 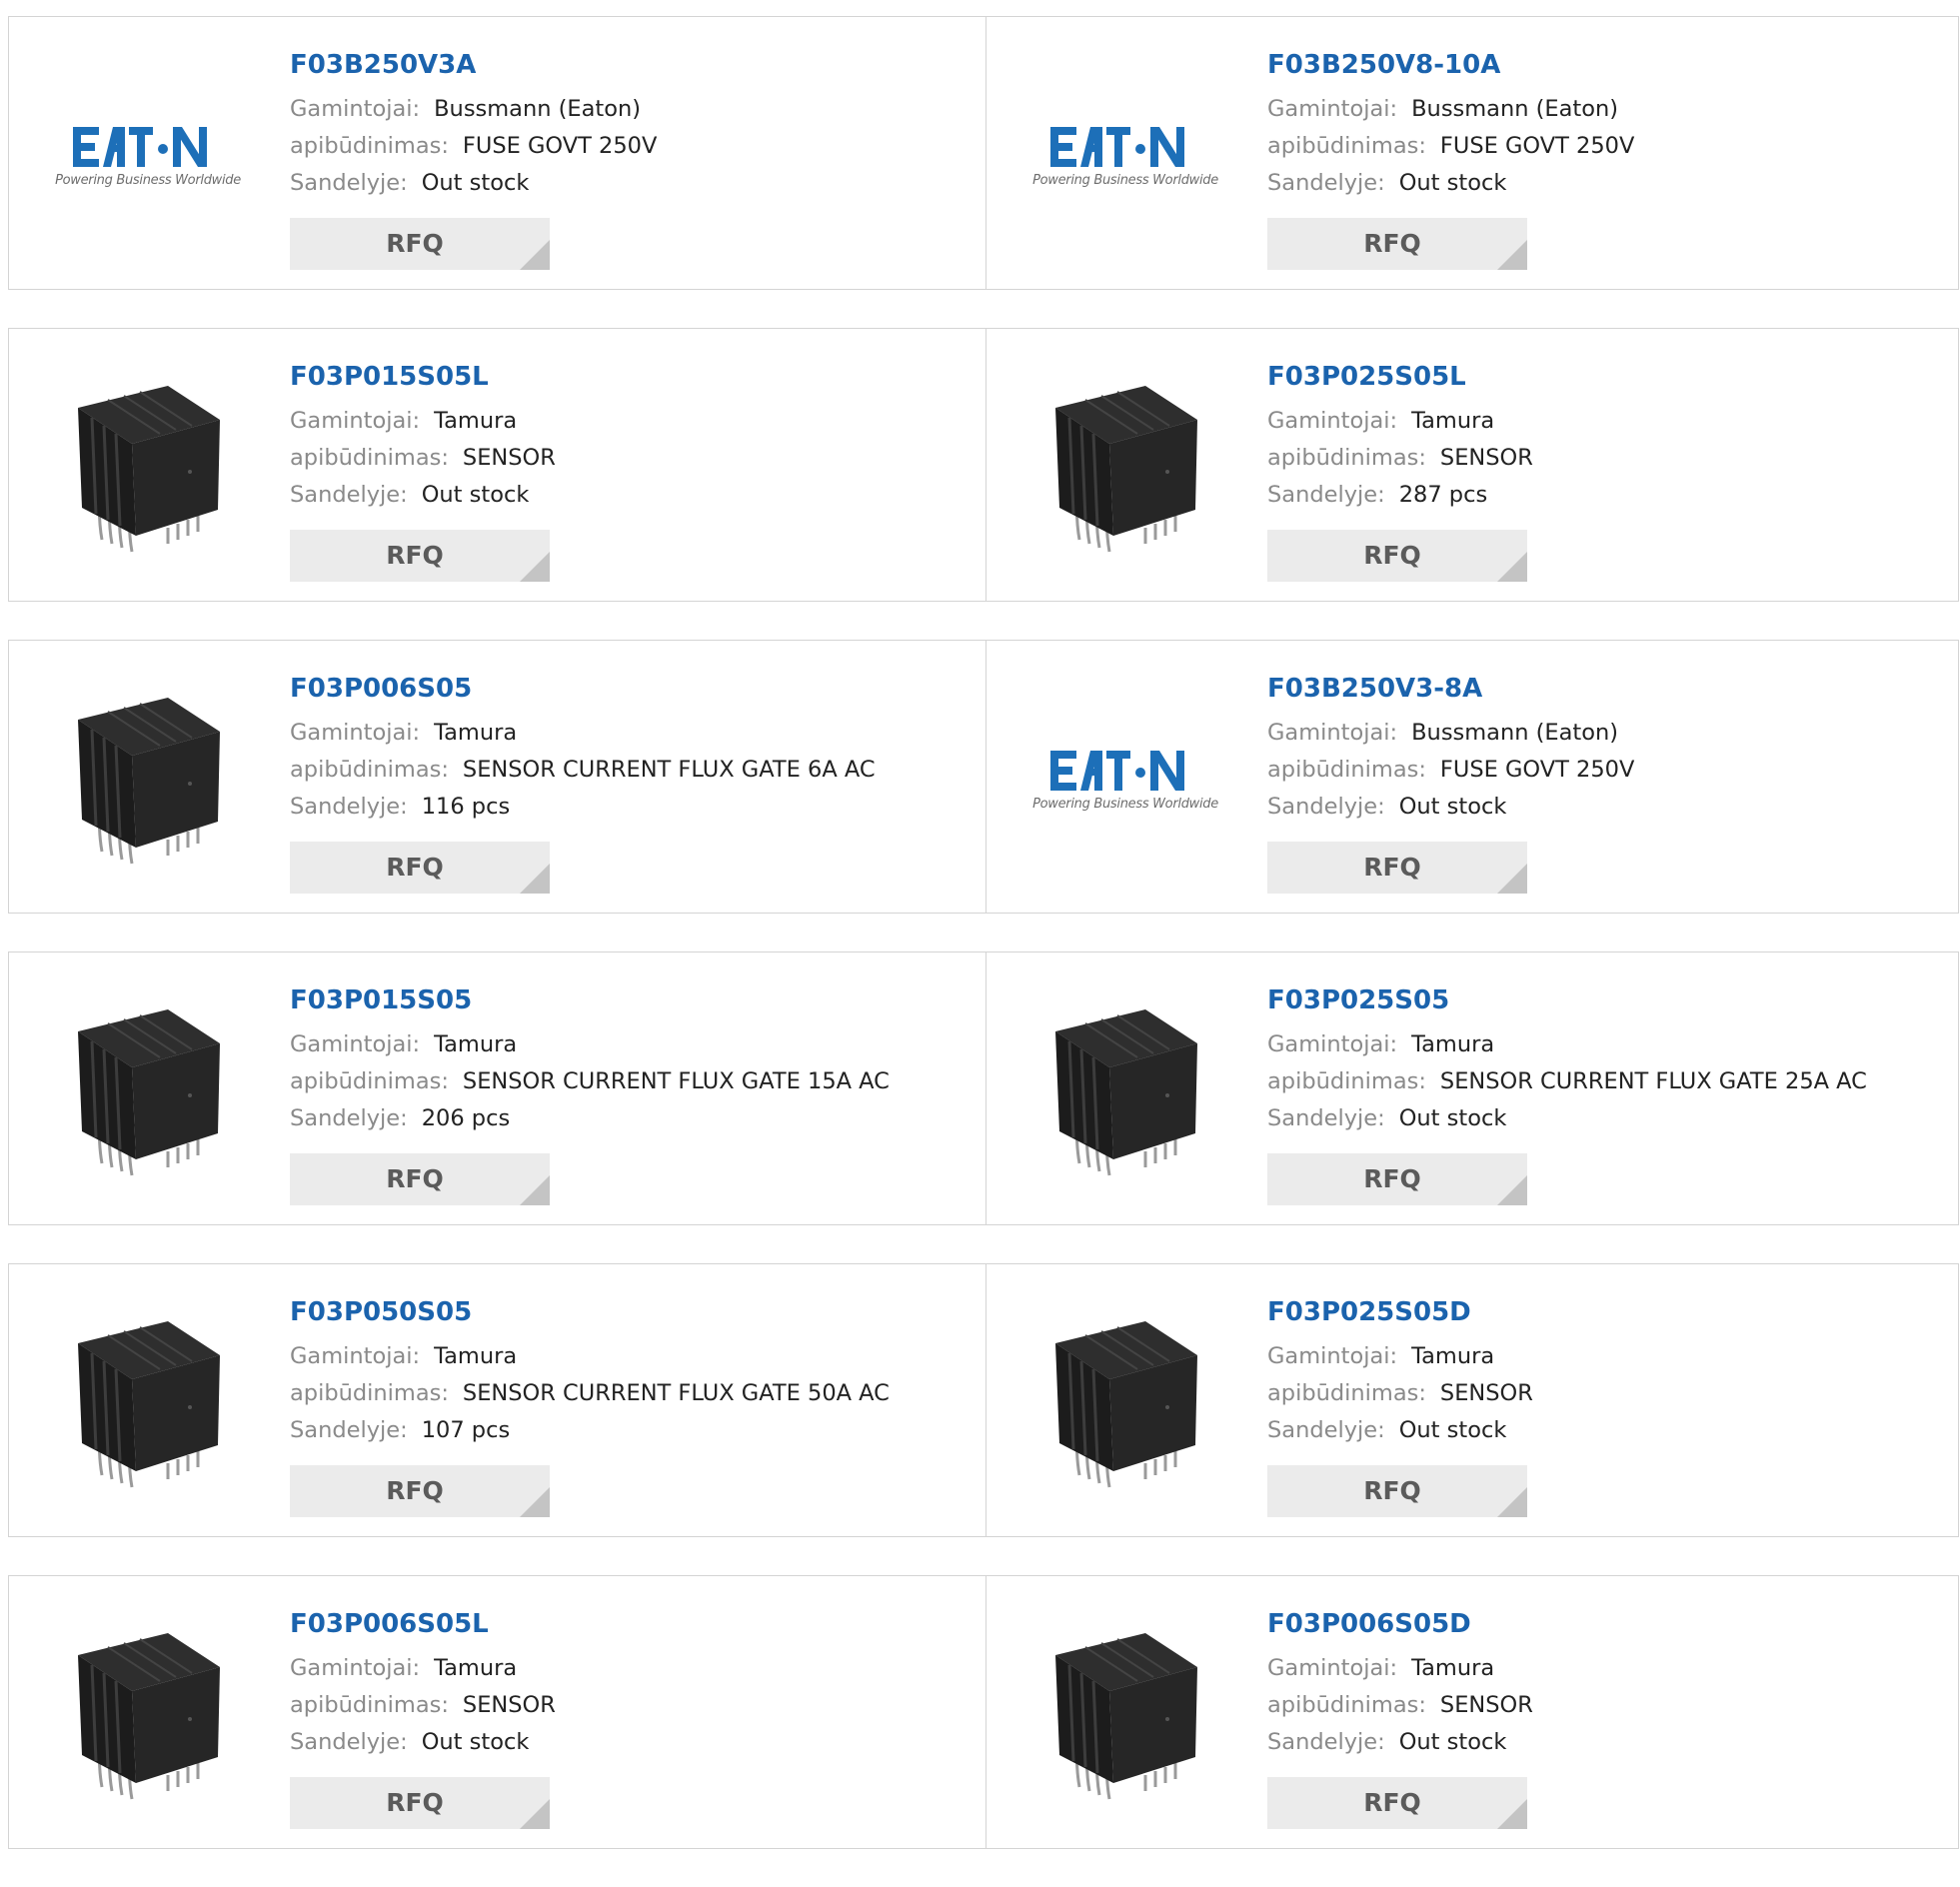 What do you see at coordinates (1486, 1705) in the screenshot?
I see `description-value: SENSOR` at bounding box center [1486, 1705].